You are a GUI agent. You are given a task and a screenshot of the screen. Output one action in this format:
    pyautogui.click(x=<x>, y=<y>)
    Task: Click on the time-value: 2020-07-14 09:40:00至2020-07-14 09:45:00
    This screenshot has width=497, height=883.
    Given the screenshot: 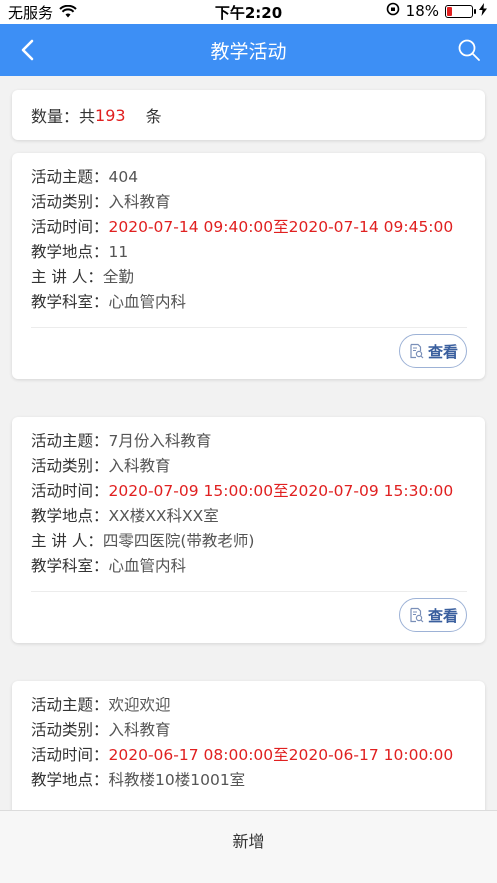 What is the action you would take?
    pyautogui.click(x=281, y=227)
    